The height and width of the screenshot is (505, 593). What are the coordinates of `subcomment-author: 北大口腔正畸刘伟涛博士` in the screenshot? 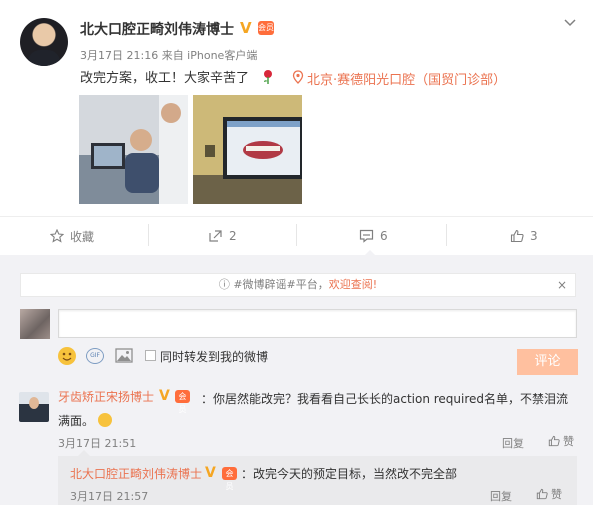 It's located at (136, 473).